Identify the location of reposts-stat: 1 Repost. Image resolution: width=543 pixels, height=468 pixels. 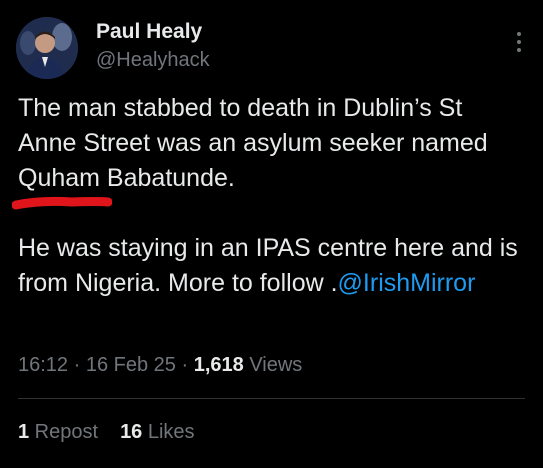
(58, 432).